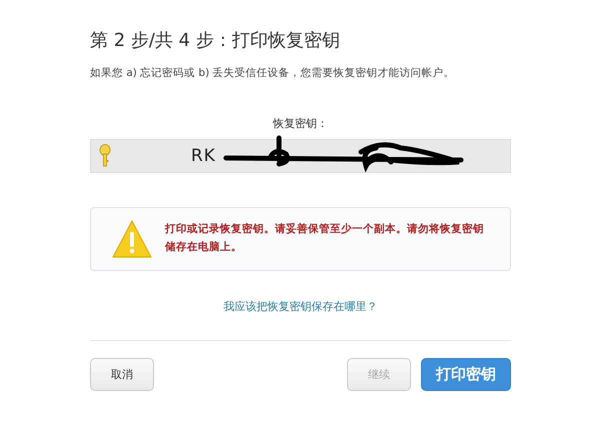 The height and width of the screenshot is (435, 603). Describe the element at coordinates (105, 156) in the screenshot. I see `key-icon` at that location.